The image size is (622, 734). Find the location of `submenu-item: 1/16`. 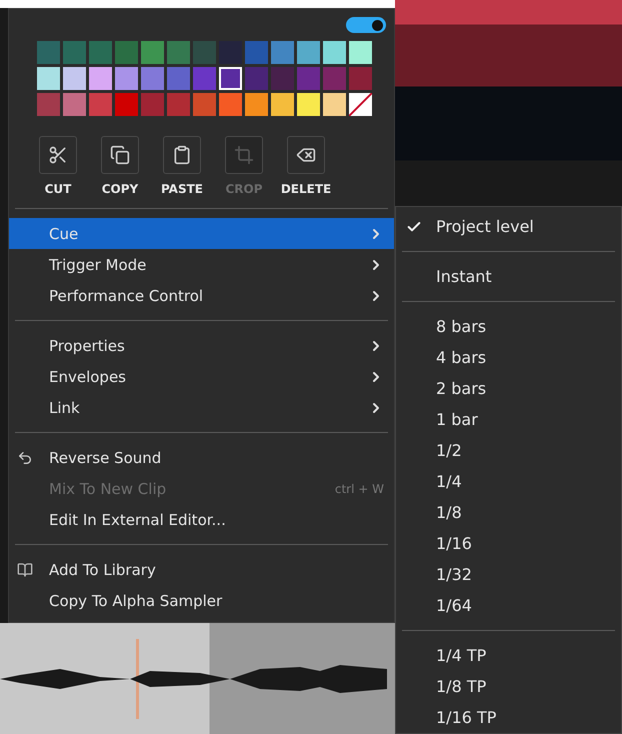

submenu-item: 1/16 is located at coordinates (508, 543).